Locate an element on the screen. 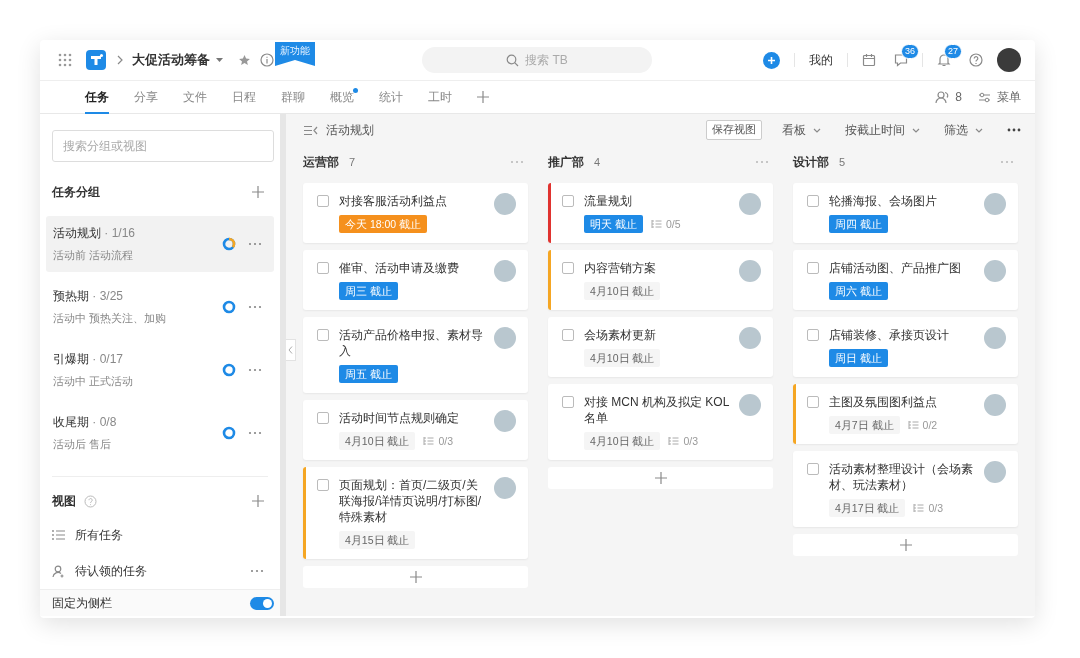 The height and width of the screenshot is (658, 1080). more-icon is located at coordinates (1014, 130).